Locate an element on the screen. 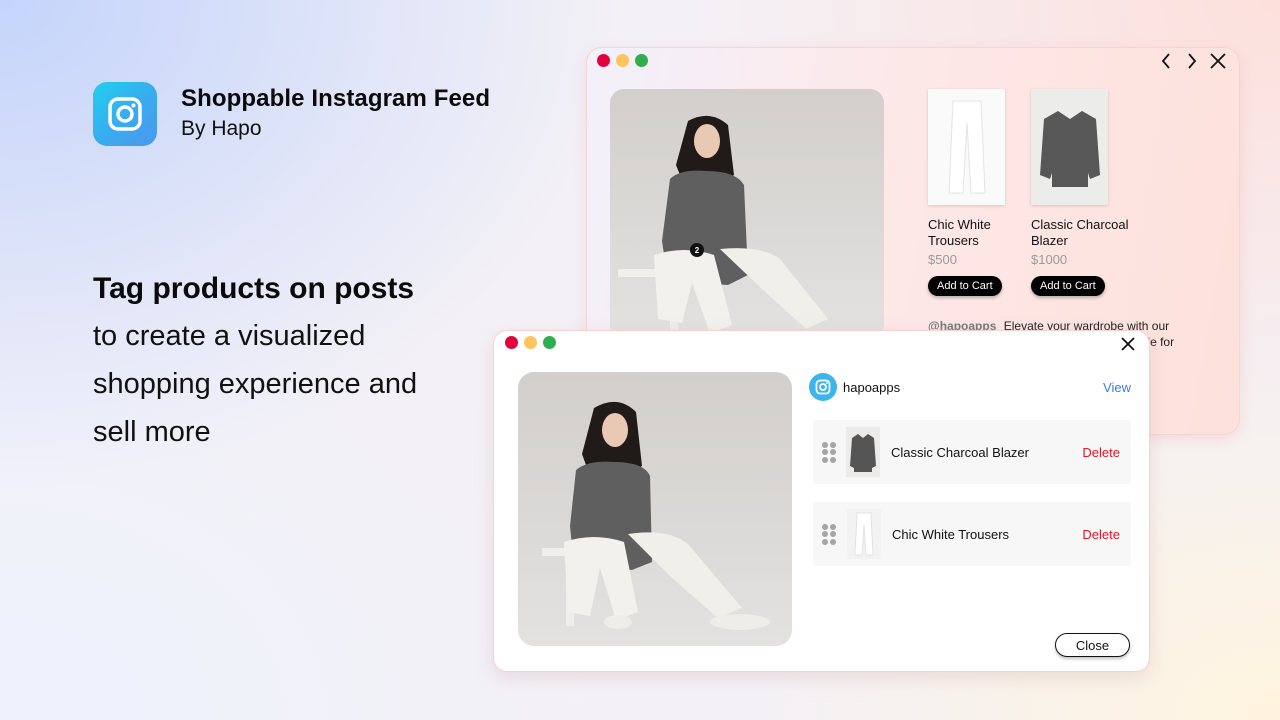 This screenshot has width=1280, height=720. chevron-right-icon is located at coordinates (1192, 61).